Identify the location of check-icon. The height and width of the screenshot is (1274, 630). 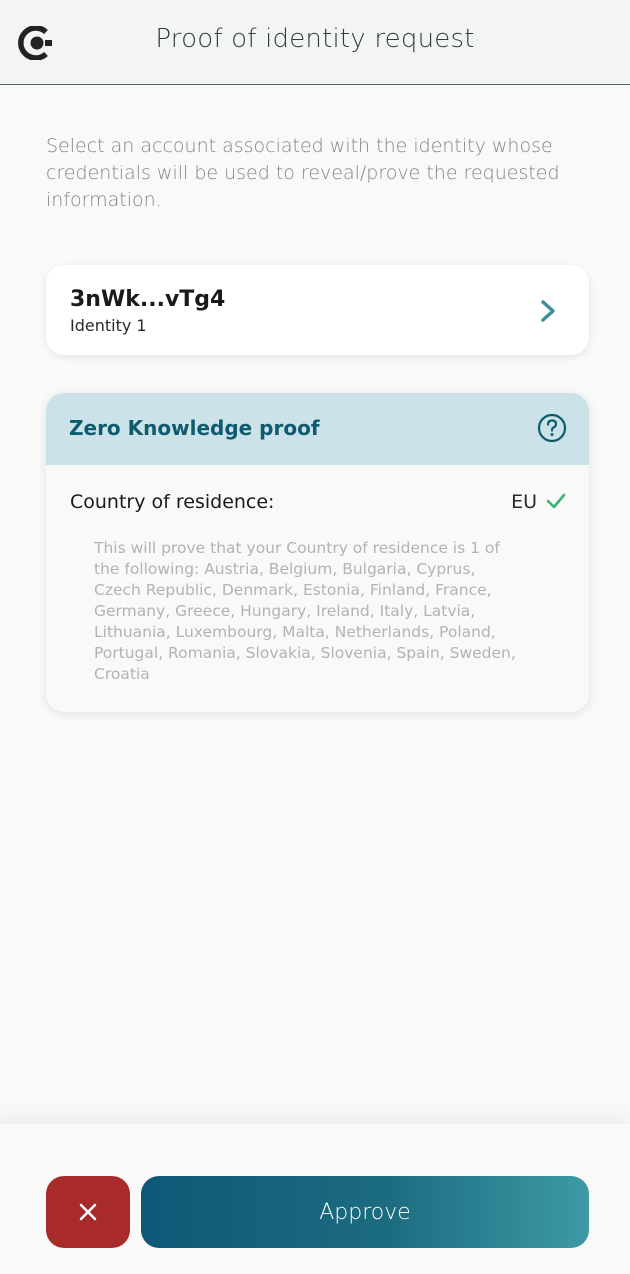
(556, 501).